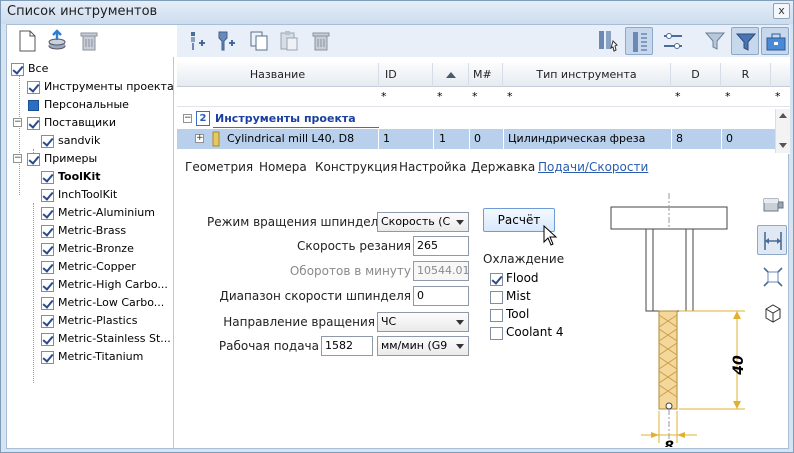  What do you see at coordinates (772, 204) in the screenshot?
I see `solid-view-button` at bounding box center [772, 204].